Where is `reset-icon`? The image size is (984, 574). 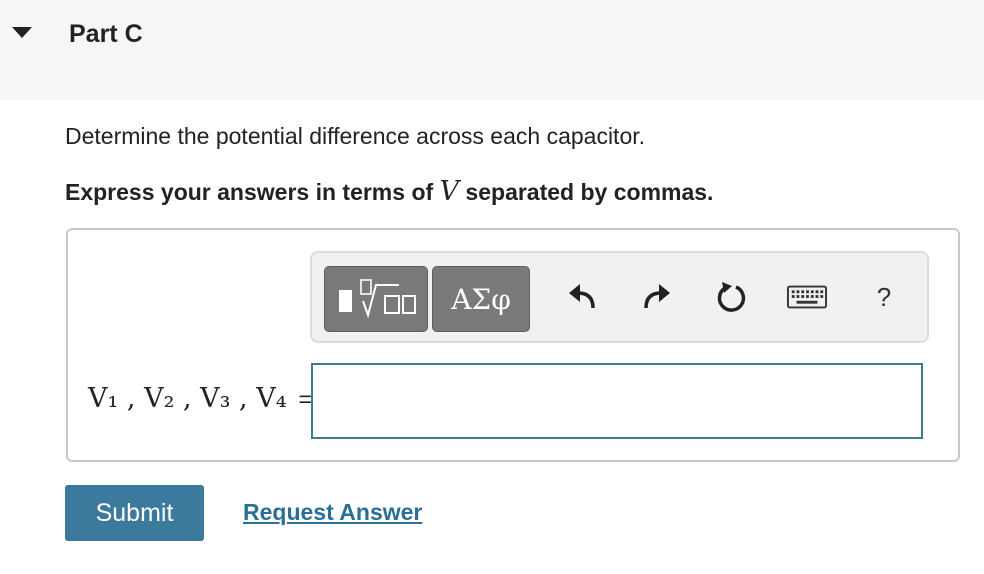 reset-icon is located at coordinates (732, 297).